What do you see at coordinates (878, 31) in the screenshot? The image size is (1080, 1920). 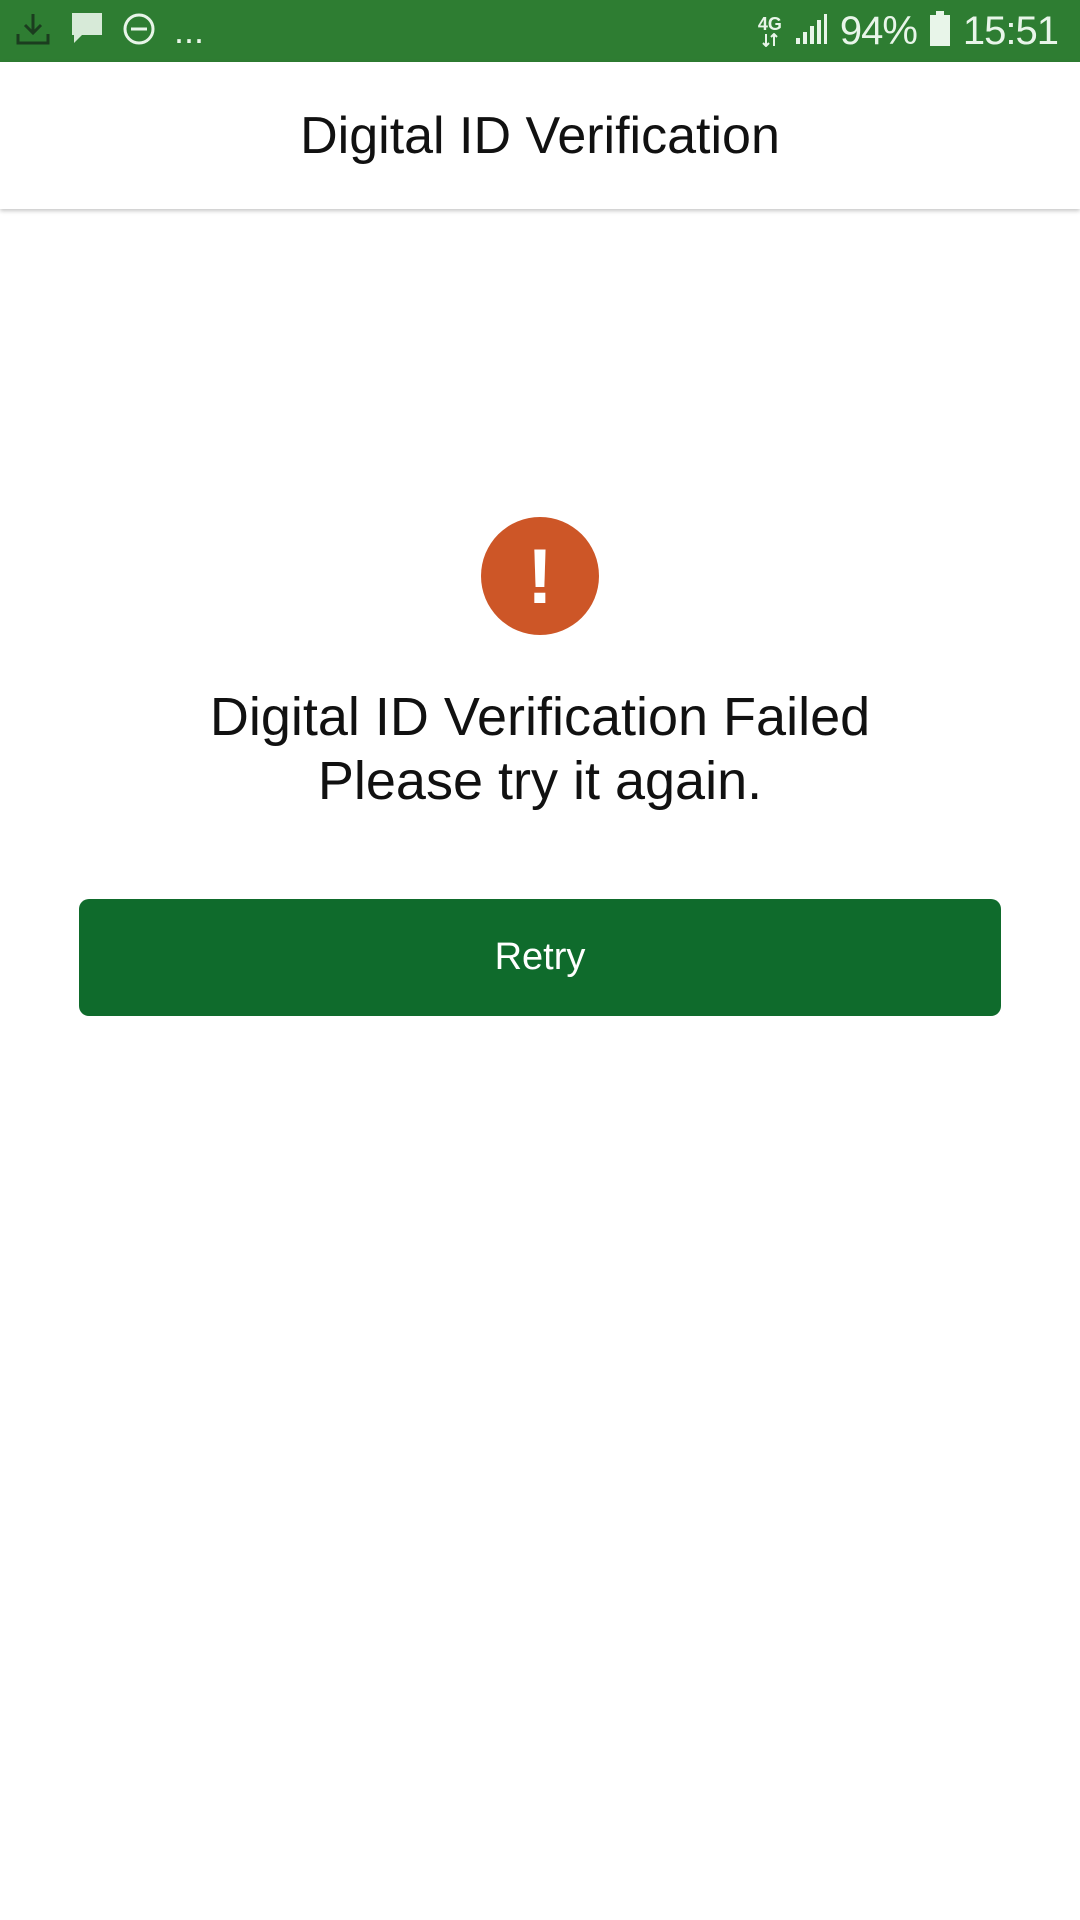 I see `battery-percent: 94%` at bounding box center [878, 31].